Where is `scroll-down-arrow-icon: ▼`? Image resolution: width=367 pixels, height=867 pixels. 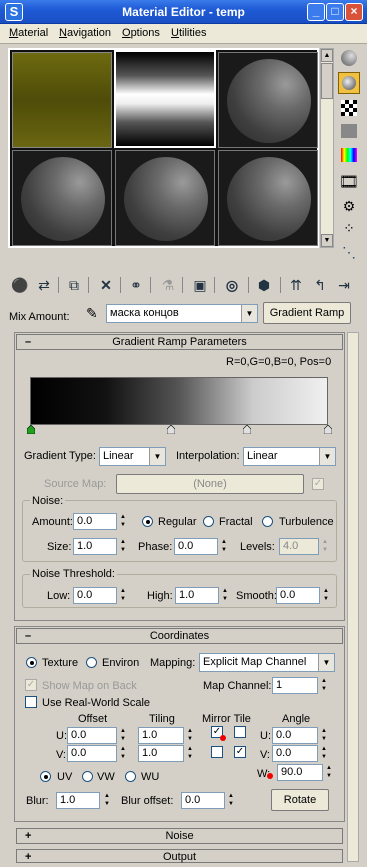
scroll-down-arrow-icon: ▼ is located at coordinates (327, 240).